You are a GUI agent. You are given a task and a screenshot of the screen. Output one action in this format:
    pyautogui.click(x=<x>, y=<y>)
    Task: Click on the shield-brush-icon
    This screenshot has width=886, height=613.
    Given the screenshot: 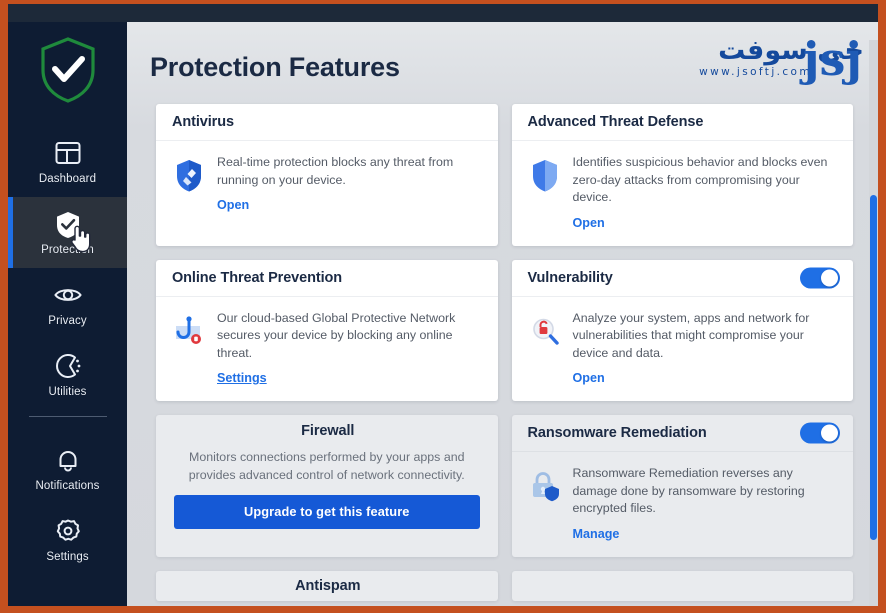 What is the action you would take?
    pyautogui.click(x=189, y=176)
    